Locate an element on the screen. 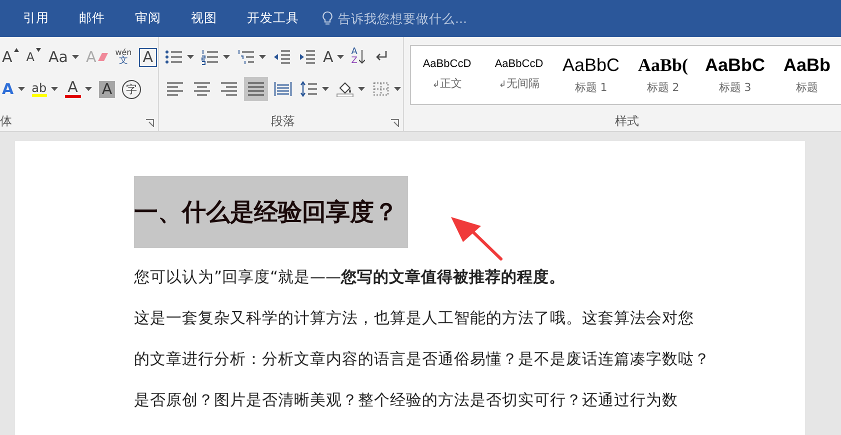 The width and height of the screenshot is (841, 435). font-color-button: A is located at coordinates (78, 89).